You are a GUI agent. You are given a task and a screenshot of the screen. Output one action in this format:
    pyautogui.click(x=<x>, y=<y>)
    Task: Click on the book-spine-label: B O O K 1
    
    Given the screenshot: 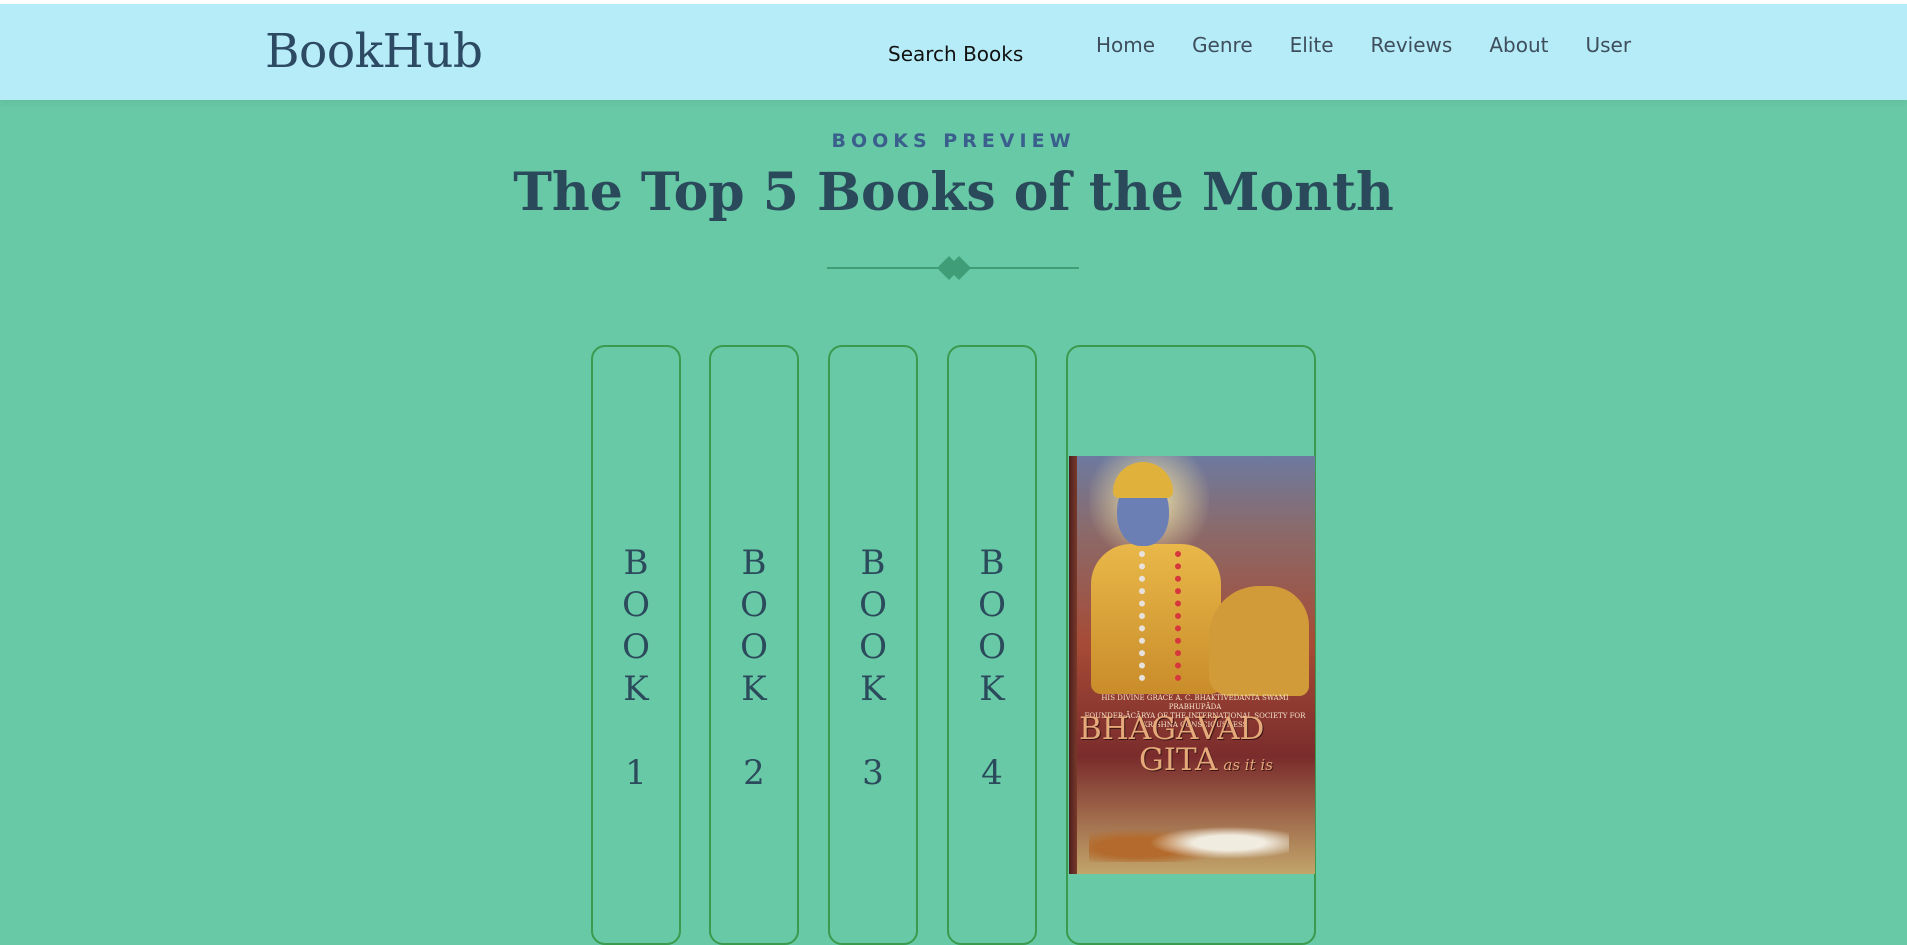 What is the action you would take?
    pyautogui.click(x=636, y=668)
    